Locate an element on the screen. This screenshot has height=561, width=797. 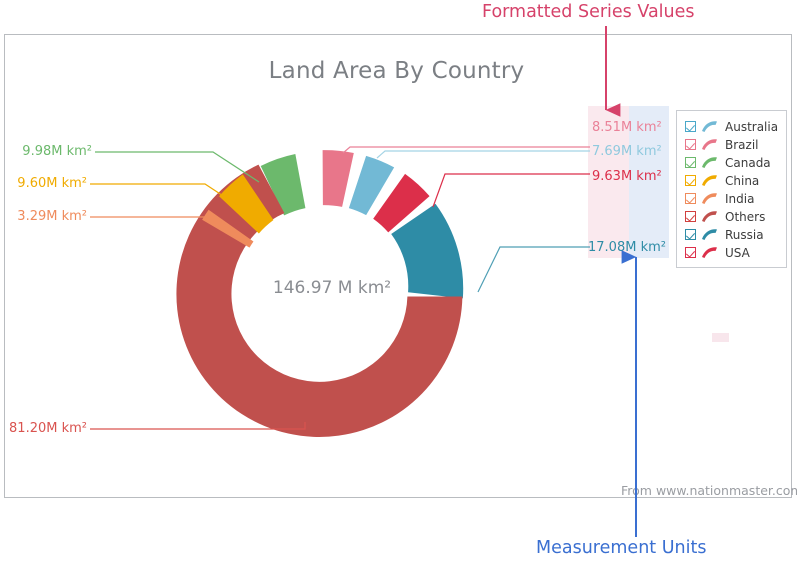
annotation-label-measurement-units: Measurement Units is located at coordinates (621, 548).